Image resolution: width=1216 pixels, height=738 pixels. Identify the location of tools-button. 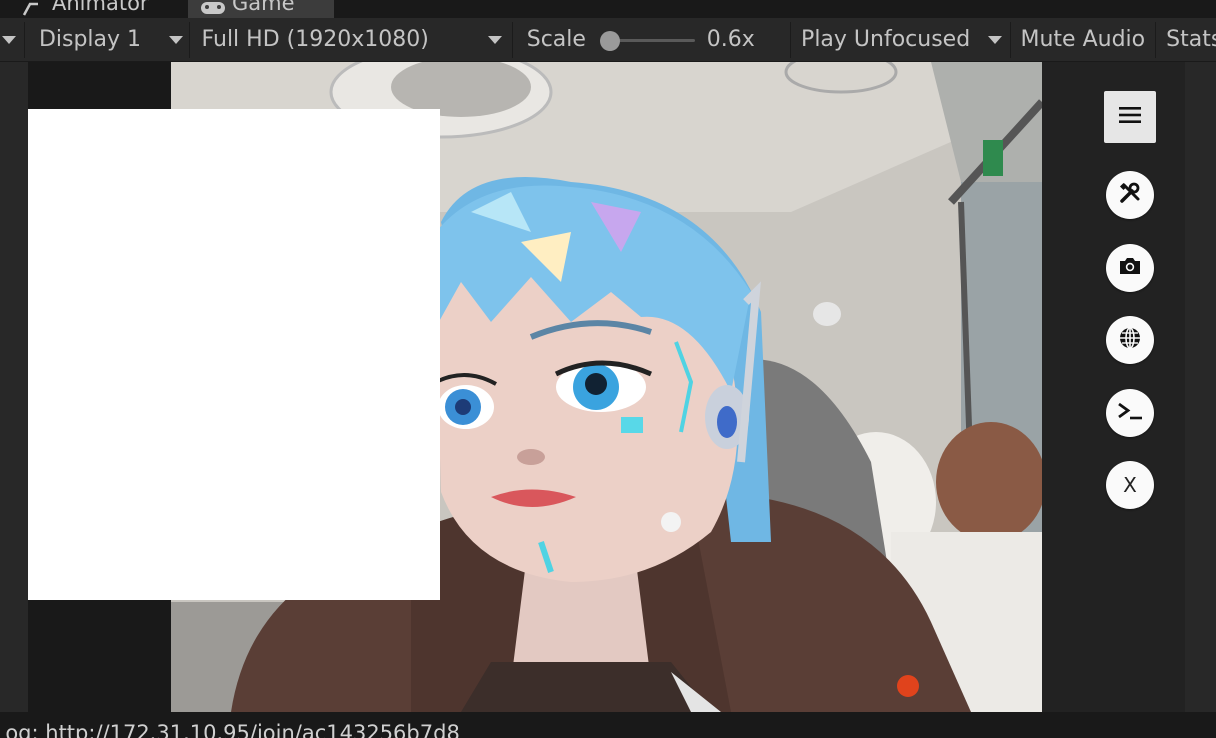
(1130, 195).